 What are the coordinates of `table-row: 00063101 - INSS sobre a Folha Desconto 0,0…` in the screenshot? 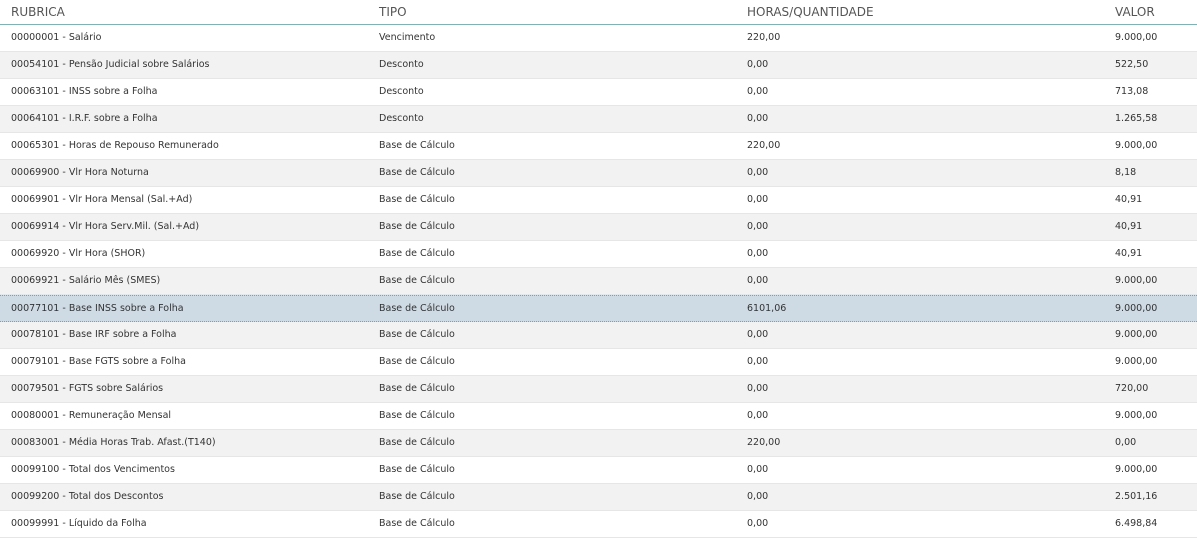 It's located at (598, 92).